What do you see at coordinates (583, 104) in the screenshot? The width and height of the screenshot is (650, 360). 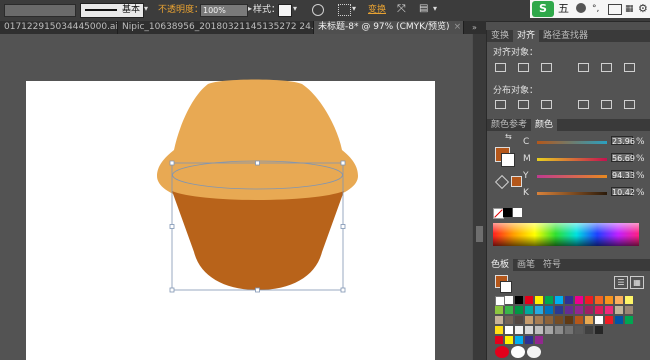 I see `horizontal-distribute-left-icon` at bounding box center [583, 104].